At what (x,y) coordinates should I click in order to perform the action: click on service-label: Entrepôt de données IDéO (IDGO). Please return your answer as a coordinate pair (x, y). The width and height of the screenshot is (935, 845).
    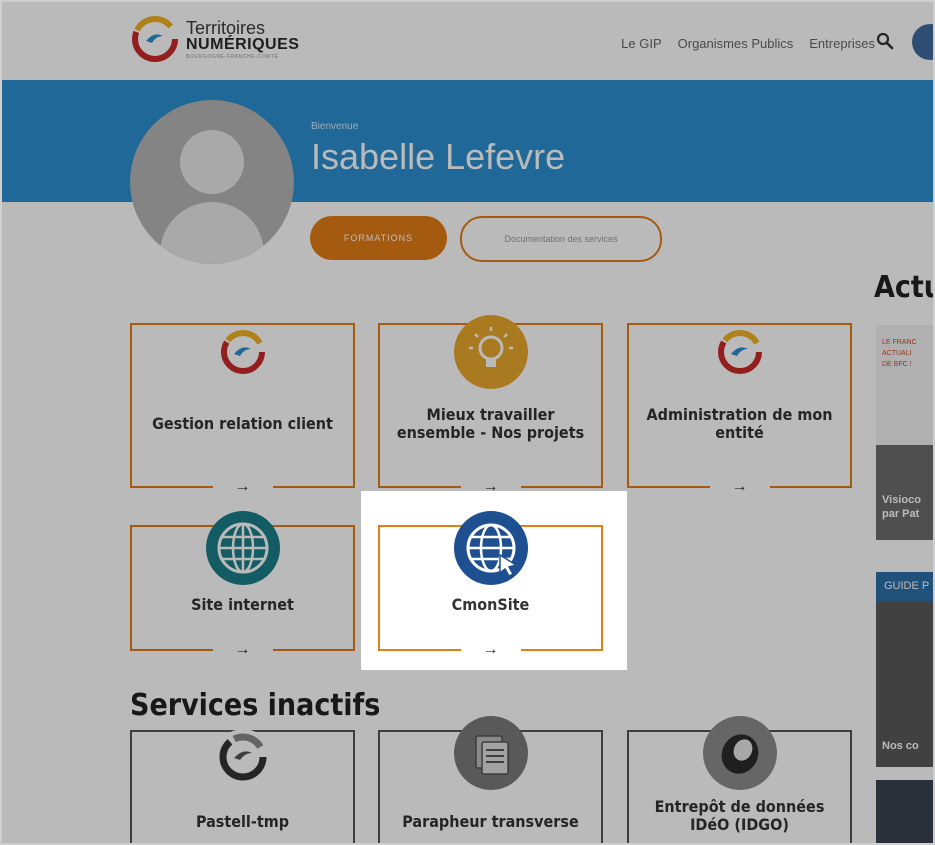
    Looking at the image, I should click on (739, 815).